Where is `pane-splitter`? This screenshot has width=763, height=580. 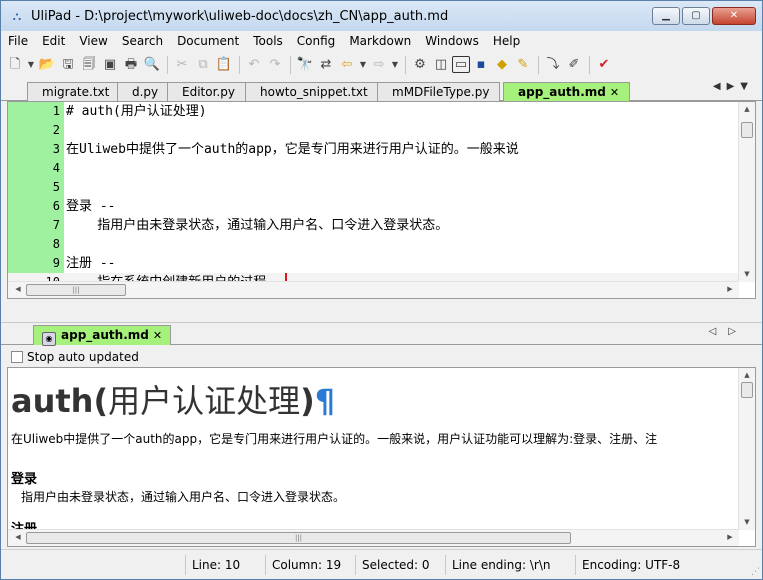
pane-splitter is located at coordinates (381, 311).